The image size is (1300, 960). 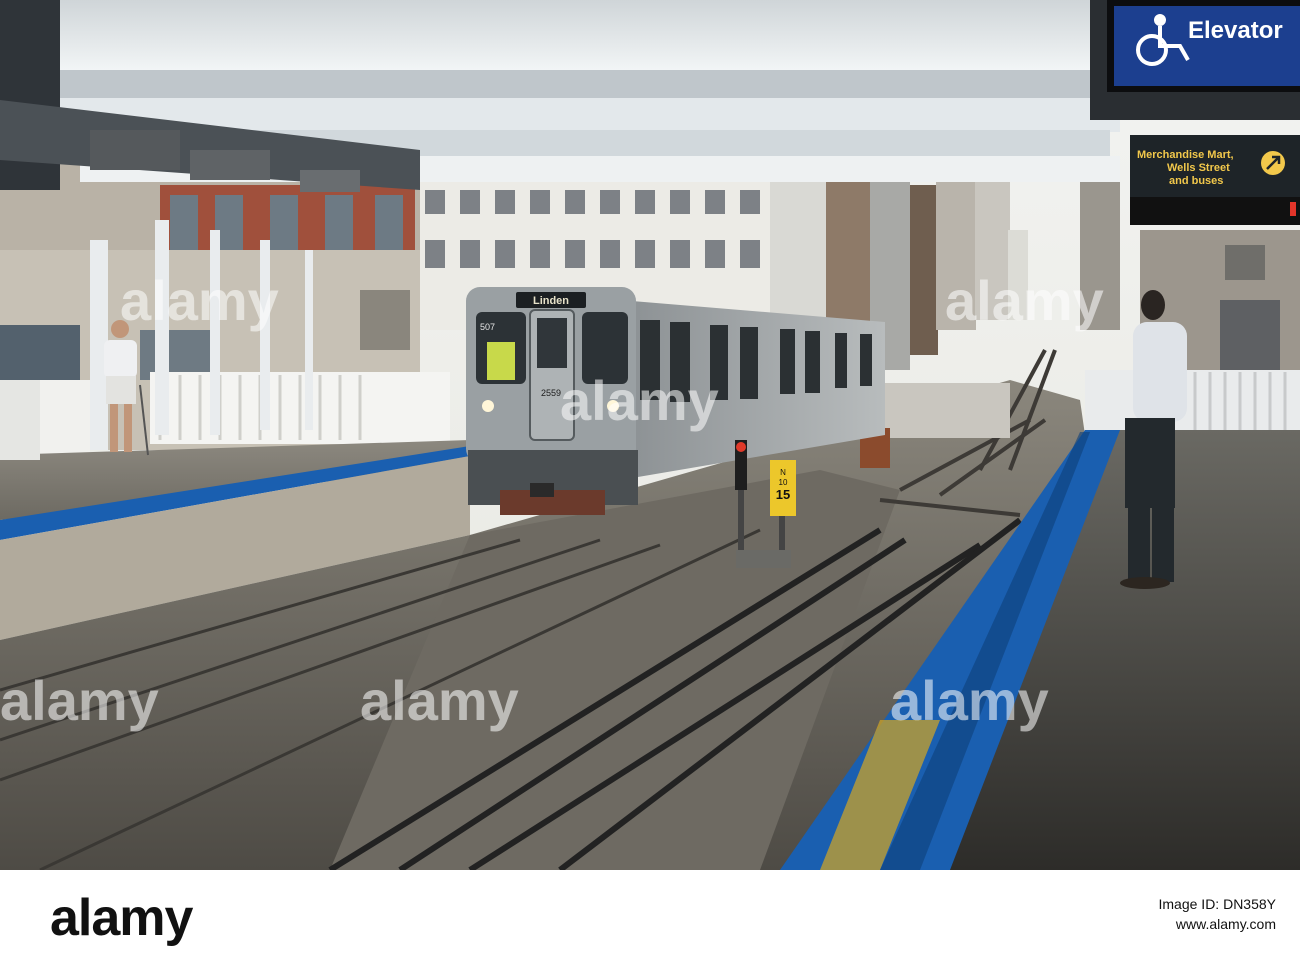 What do you see at coordinates (487, 327) in the screenshot?
I see `train-run-number: 507` at bounding box center [487, 327].